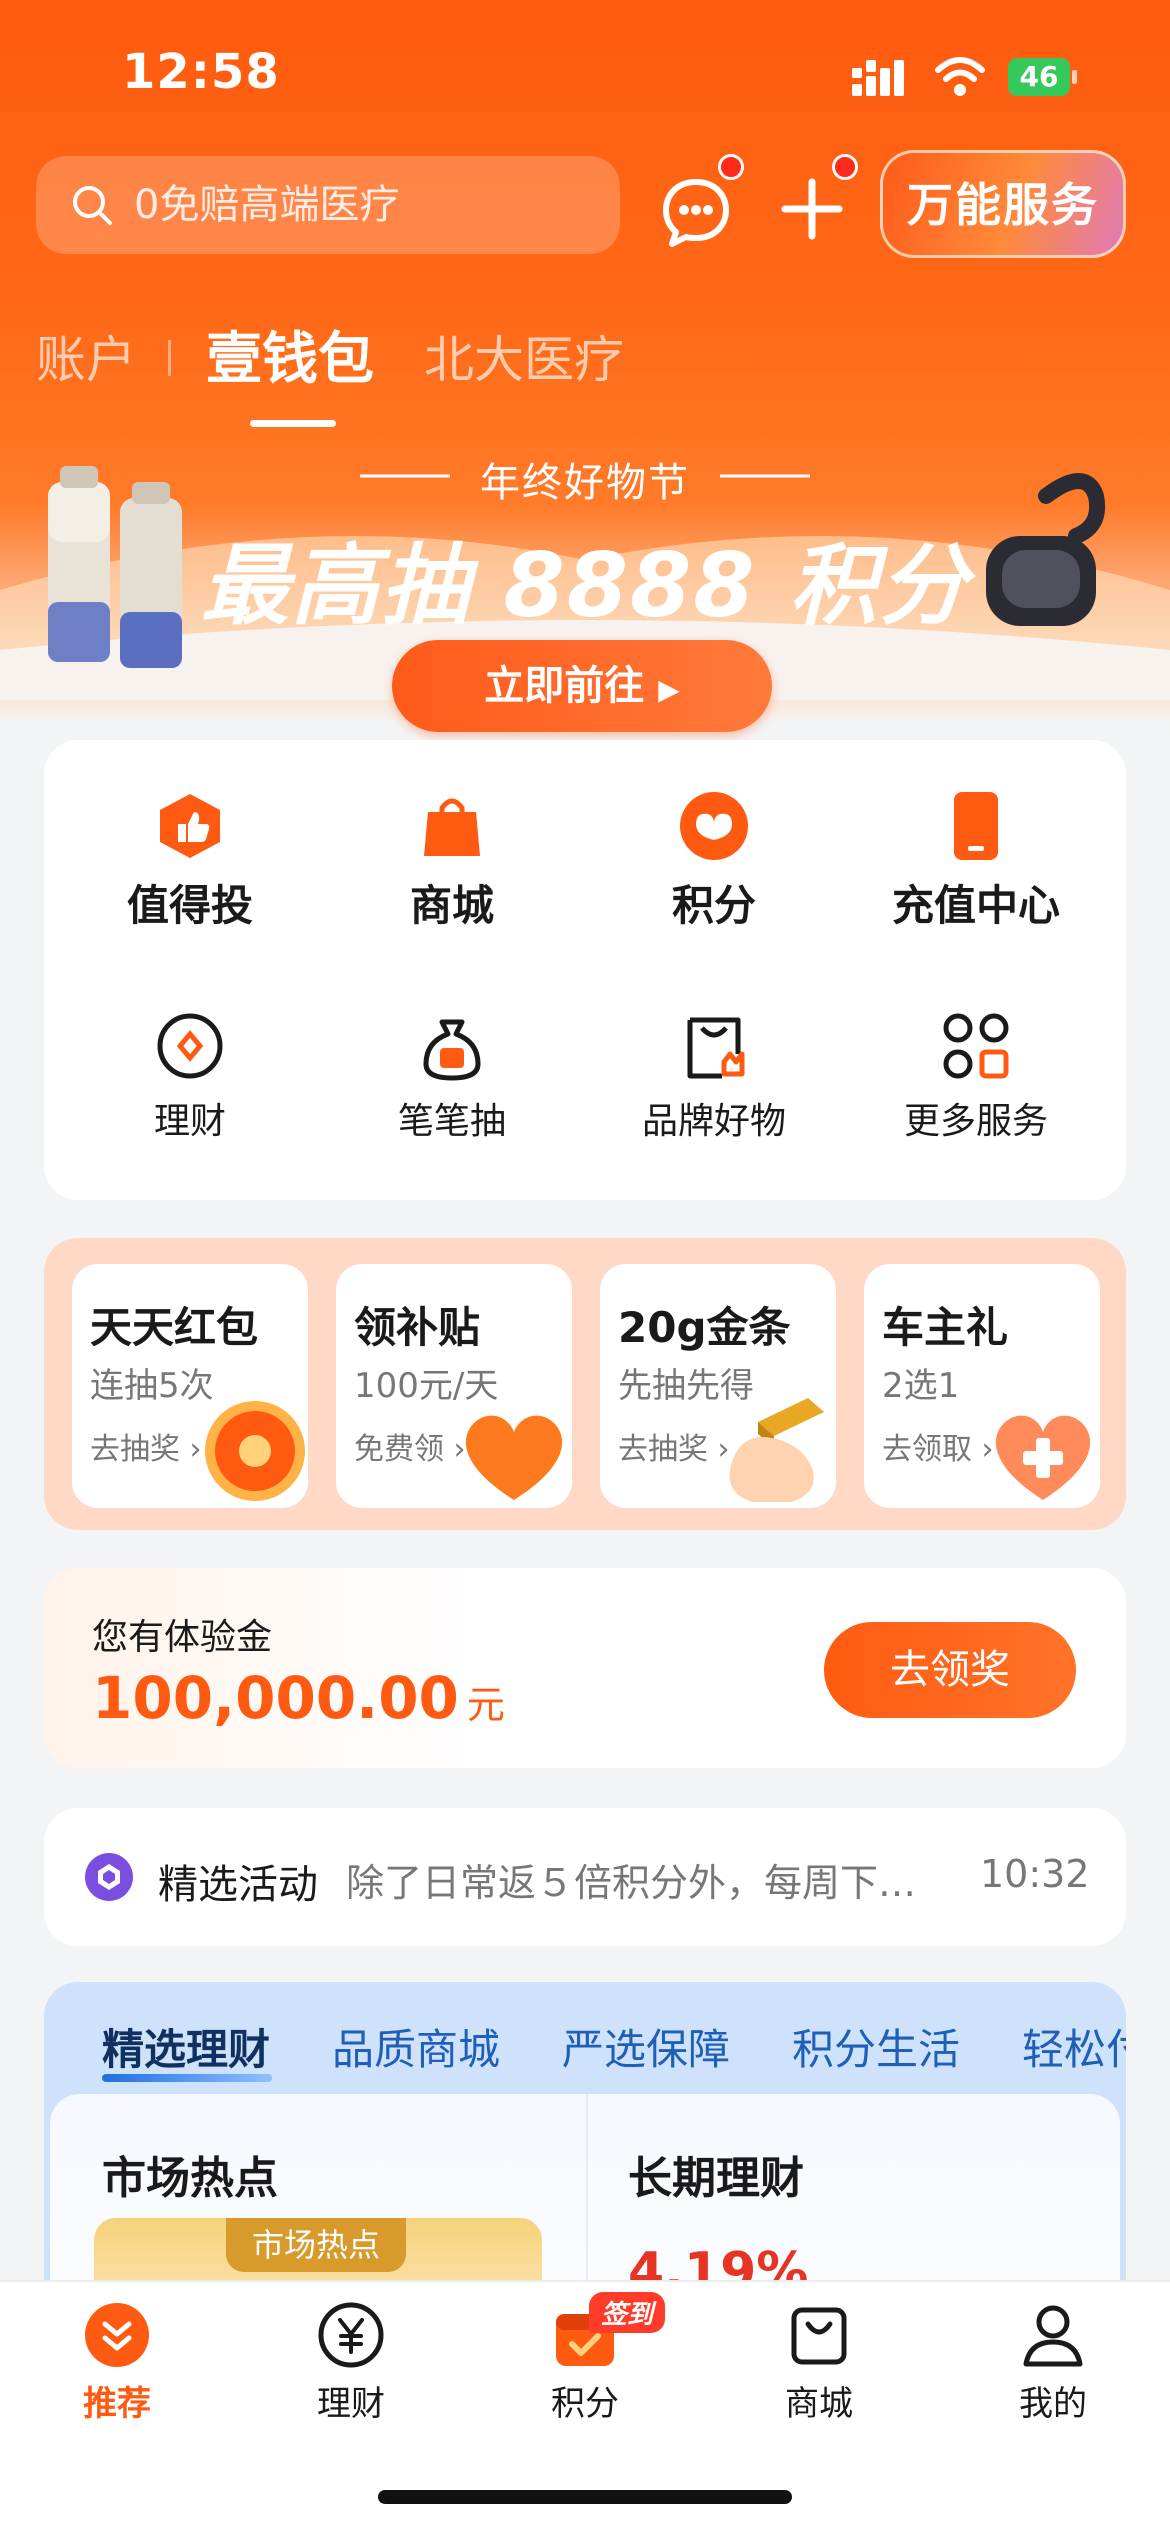 The height and width of the screenshot is (2534, 1170). I want to click on brand-bag-icon, so click(716, 1048).